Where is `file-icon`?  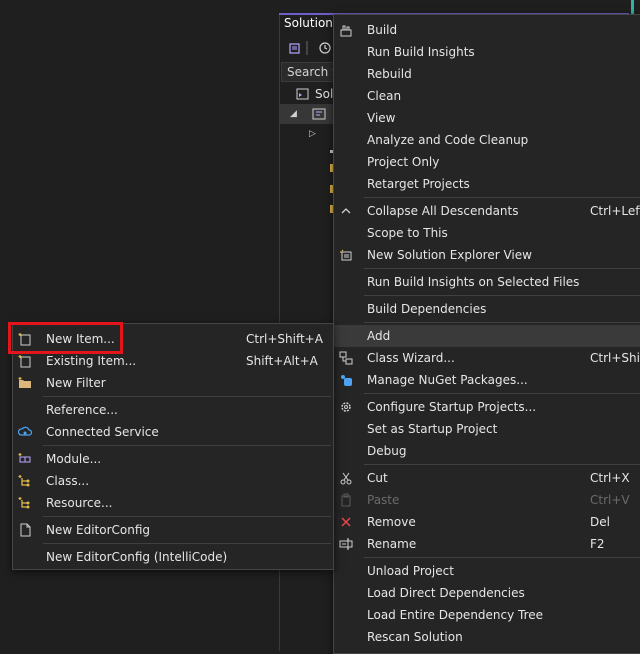
file-icon is located at coordinates (25, 530).